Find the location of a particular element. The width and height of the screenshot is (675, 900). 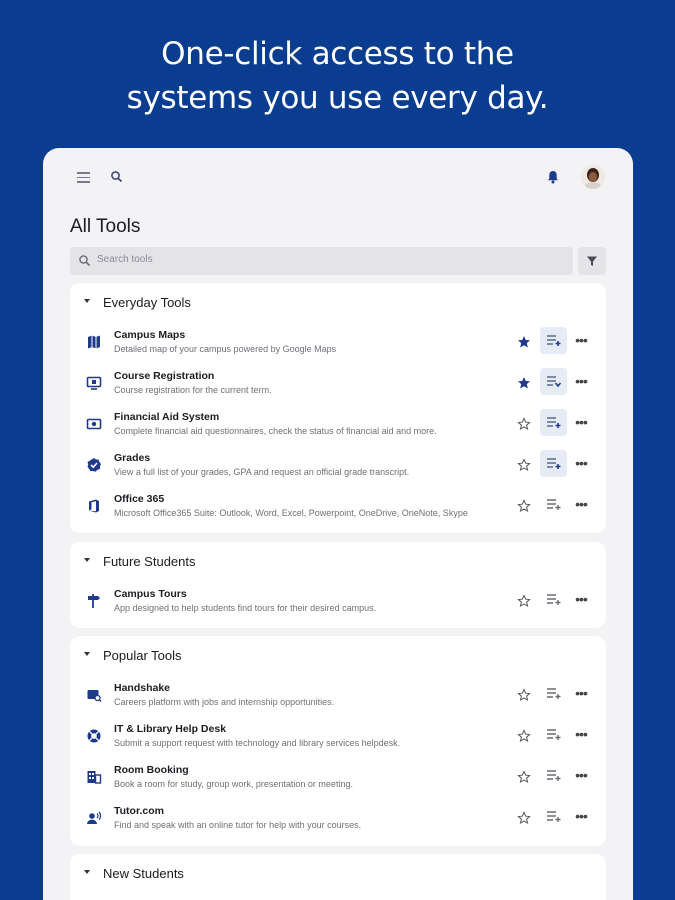

person-speaking-icon is located at coordinates (94, 818).